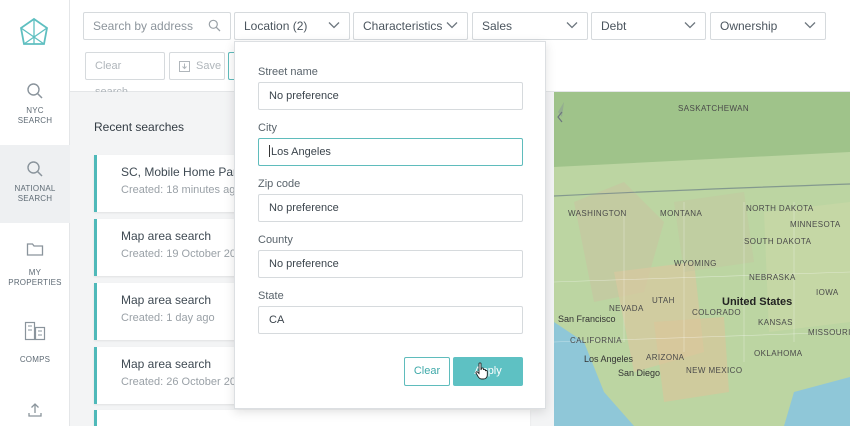 The image size is (850, 426). I want to click on sidebar-item-national-search: NATIONAL SEARCH, so click(35, 184).